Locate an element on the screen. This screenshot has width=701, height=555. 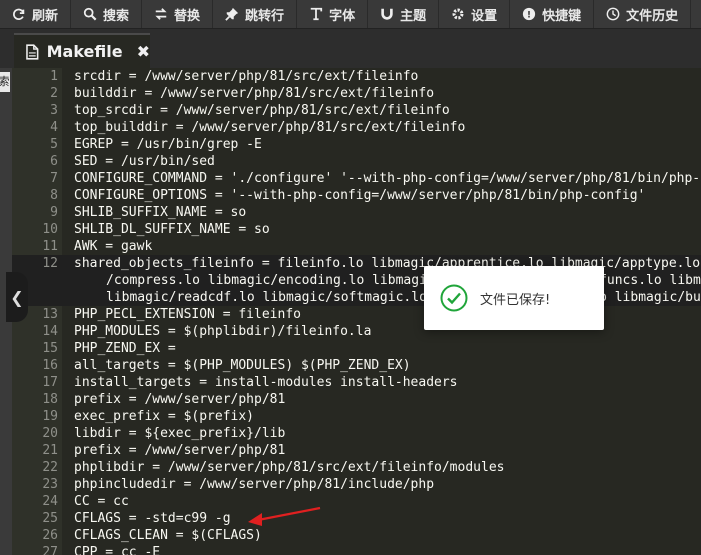
line-number: 3 is located at coordinates (54, 110).